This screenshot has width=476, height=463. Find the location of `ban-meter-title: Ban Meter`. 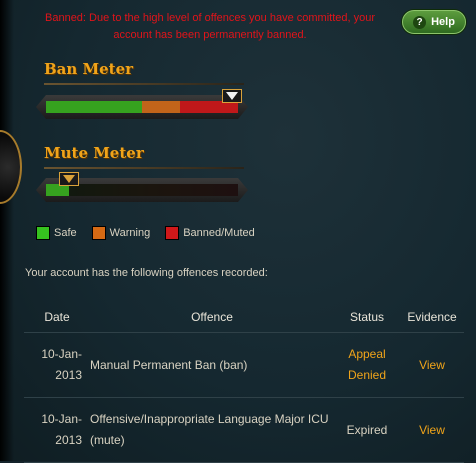

ban-meter-title: Ban Meter is located at coordinates (89, 69).